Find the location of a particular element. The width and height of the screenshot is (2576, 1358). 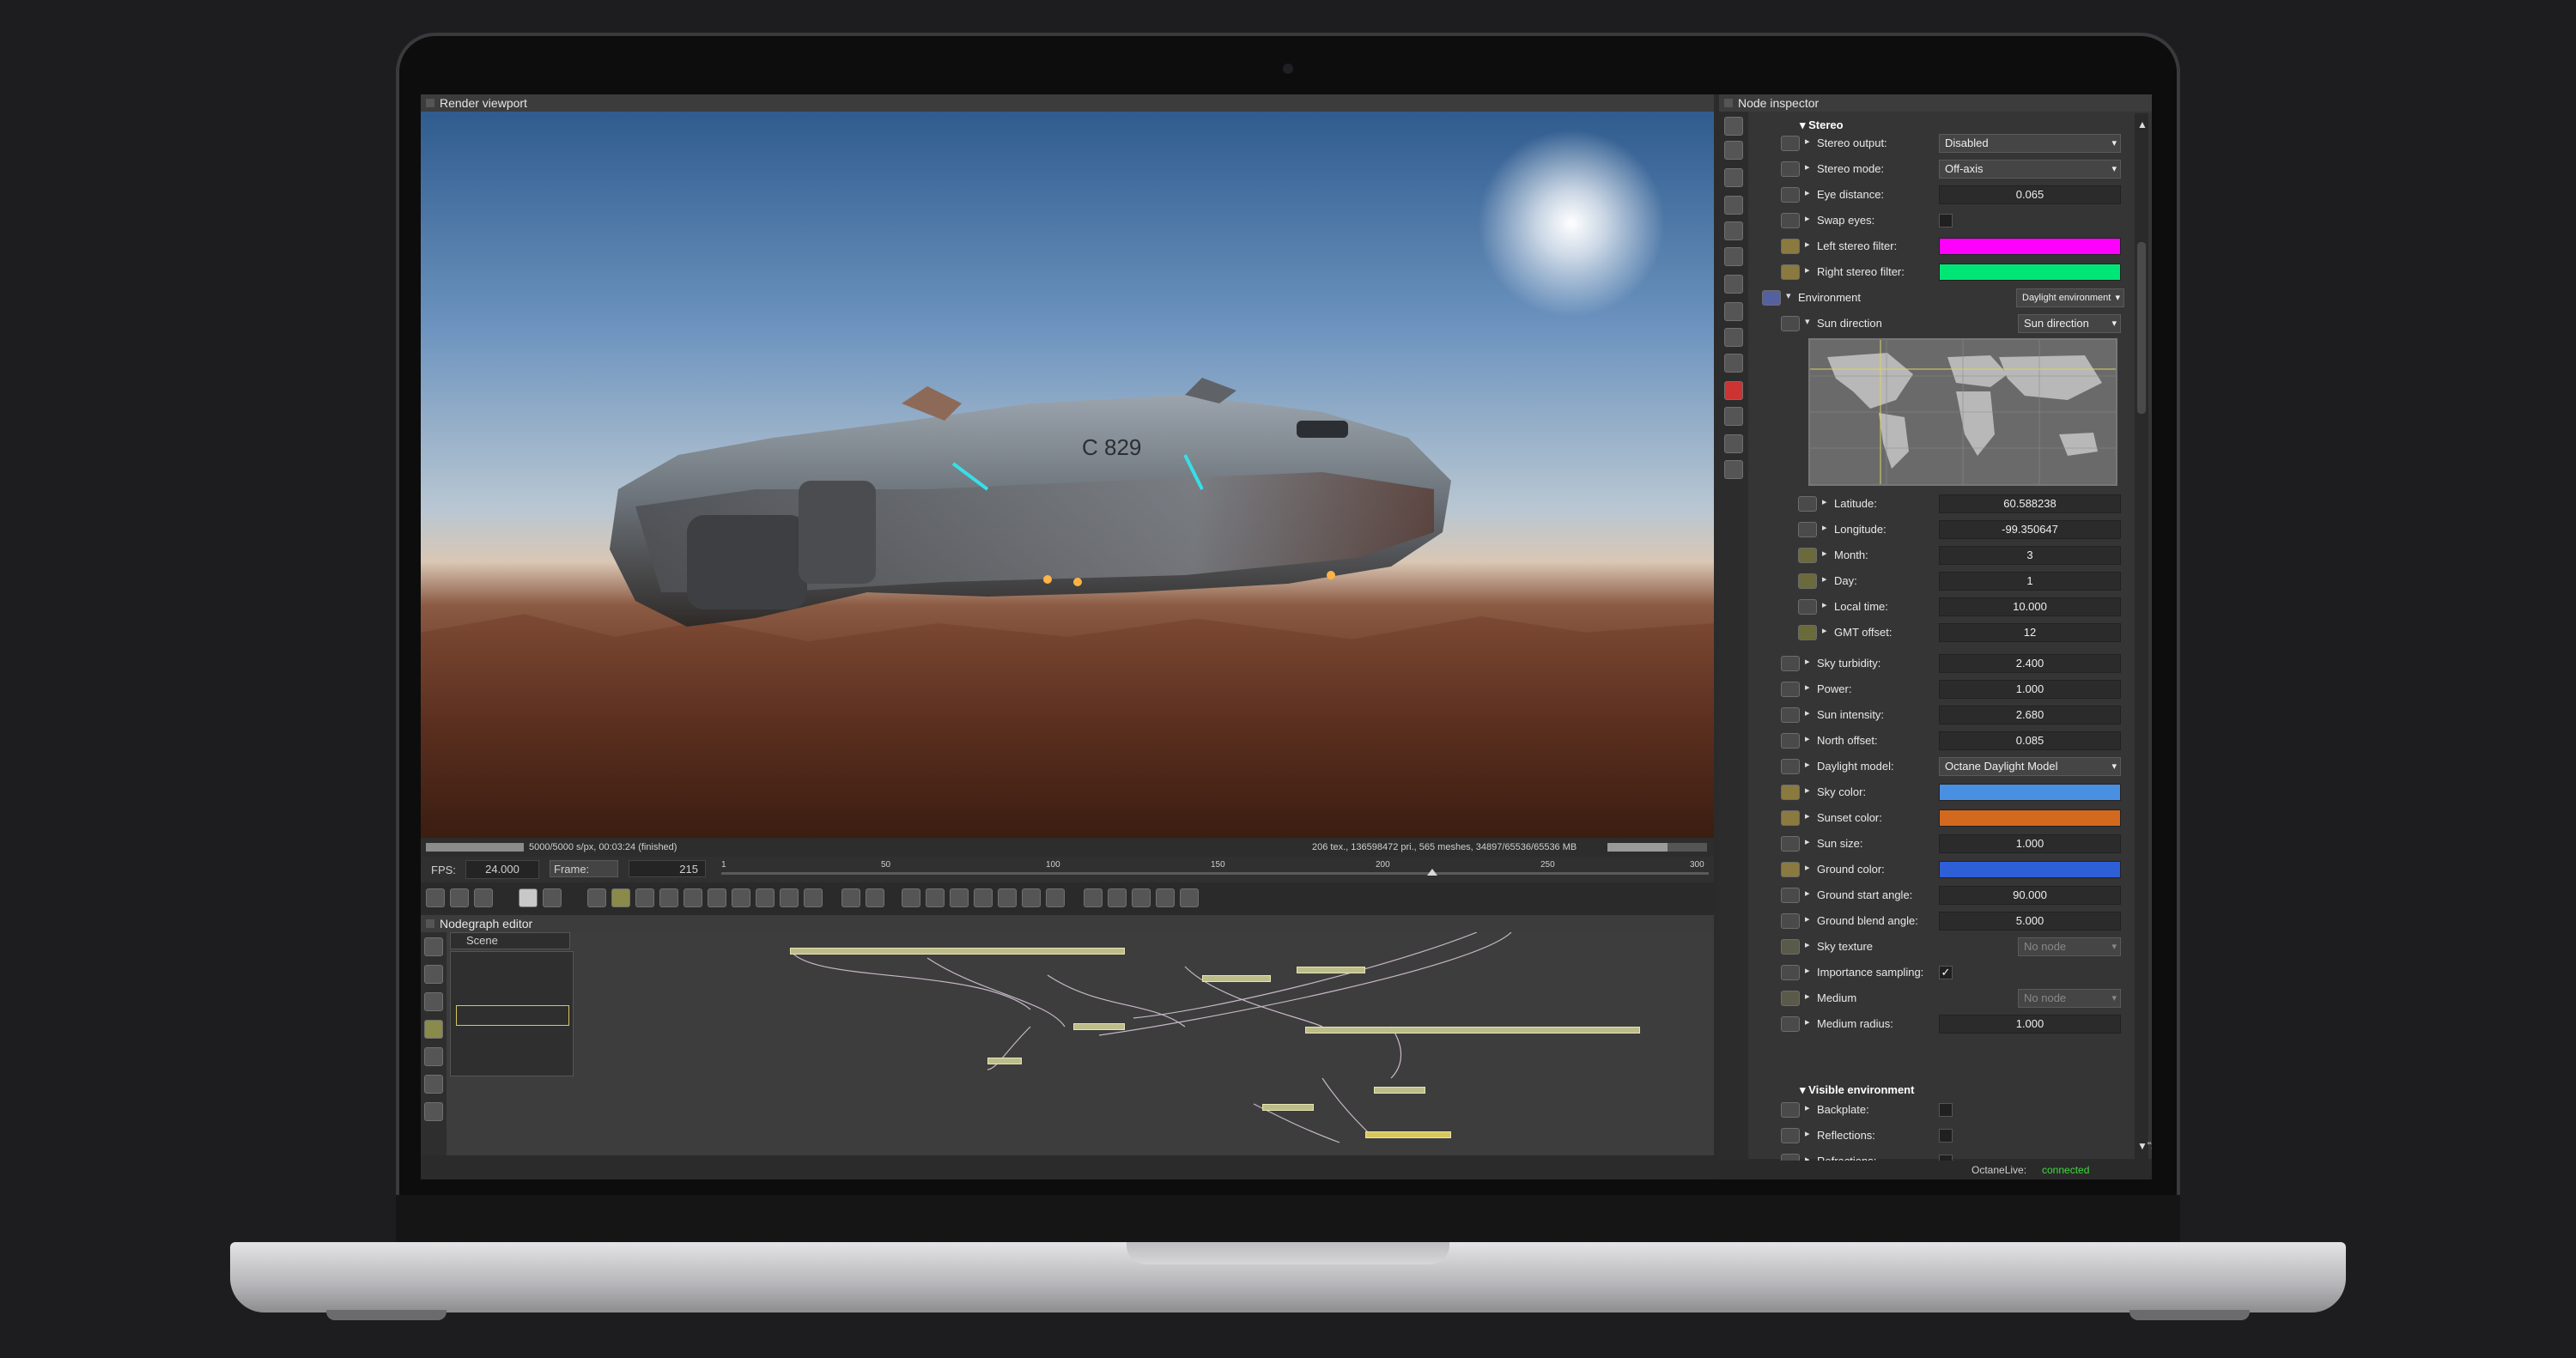

move-icon is located at coordinates (1118, 897).